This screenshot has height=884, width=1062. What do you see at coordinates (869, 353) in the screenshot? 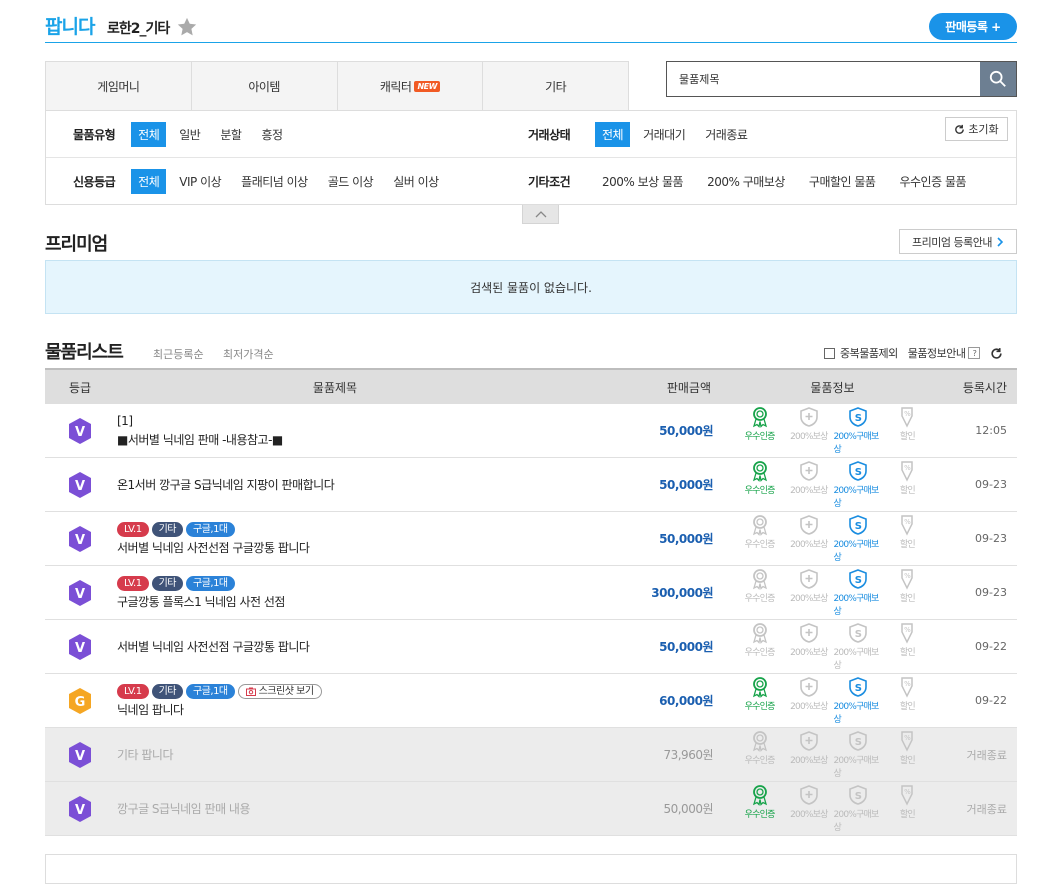
I see `exclude-duplicate-label: 중복물품제외` at bounding box center [869, 353].